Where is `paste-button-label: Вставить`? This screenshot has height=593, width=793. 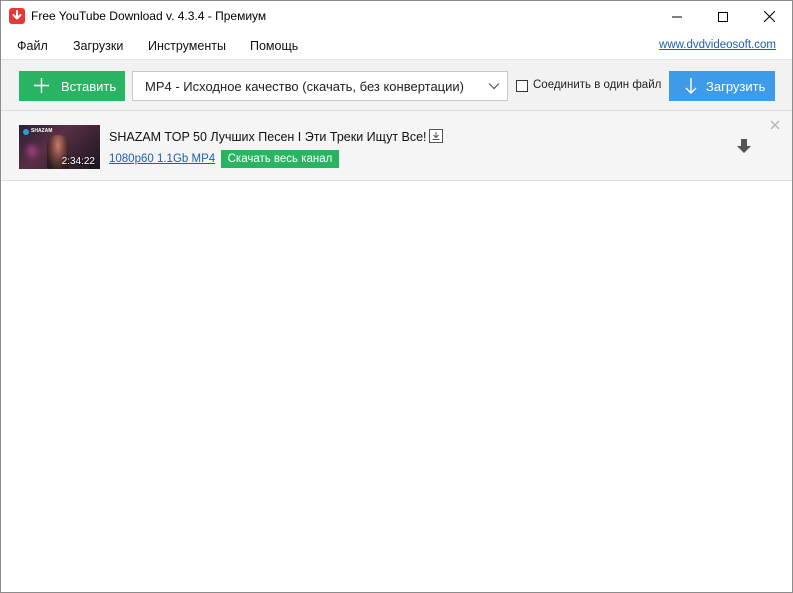 paste-button-label: Вставить is located at coordinates (89, 86).